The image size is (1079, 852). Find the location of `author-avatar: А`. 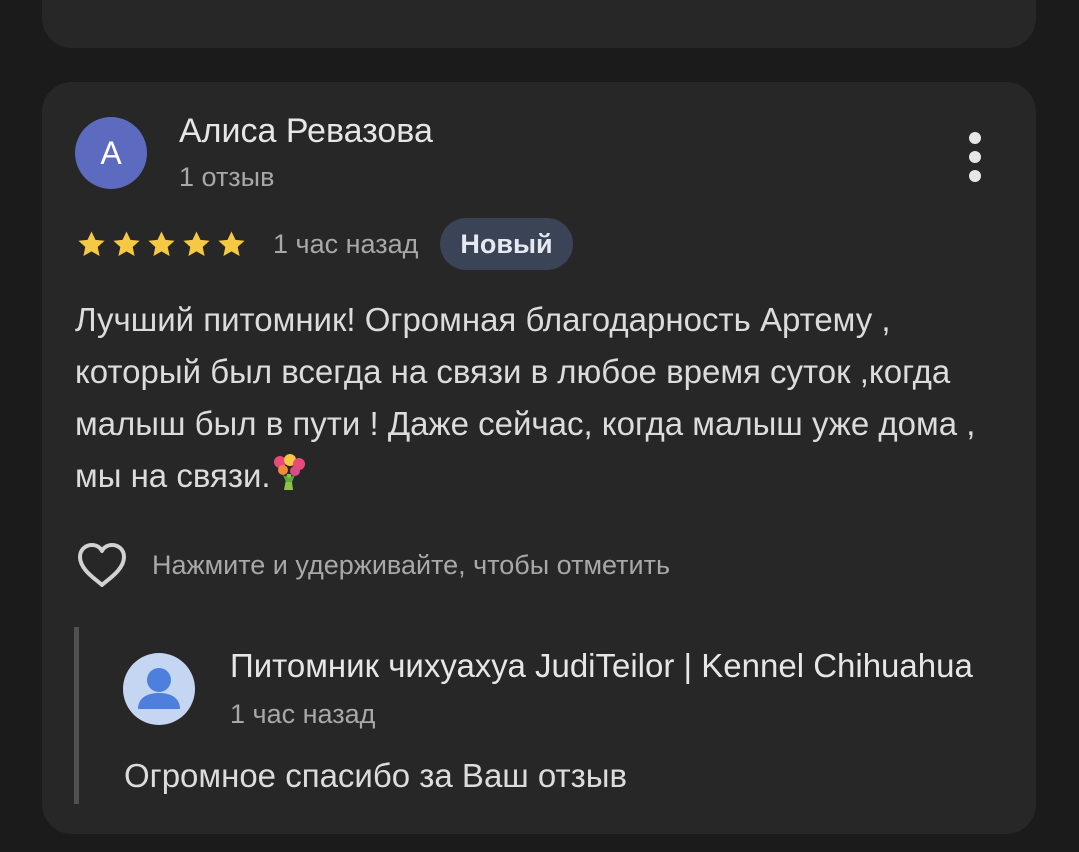

author-avatar: А is located at coordinates (111, 153).